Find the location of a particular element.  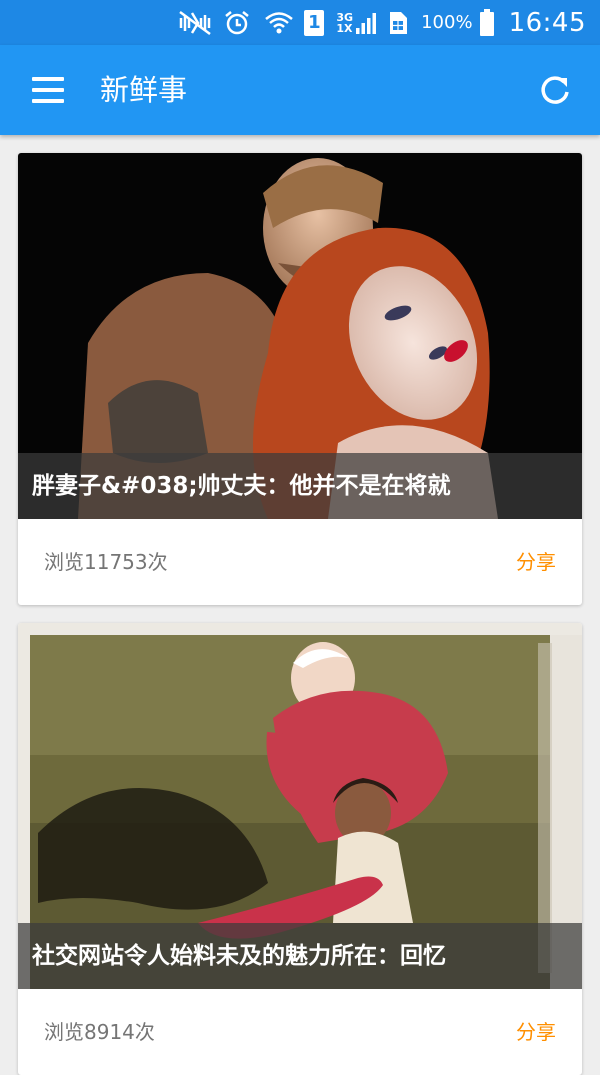

status-icons: 1 3G 1X 100% 16:45 is located at coordinates (389, 22).